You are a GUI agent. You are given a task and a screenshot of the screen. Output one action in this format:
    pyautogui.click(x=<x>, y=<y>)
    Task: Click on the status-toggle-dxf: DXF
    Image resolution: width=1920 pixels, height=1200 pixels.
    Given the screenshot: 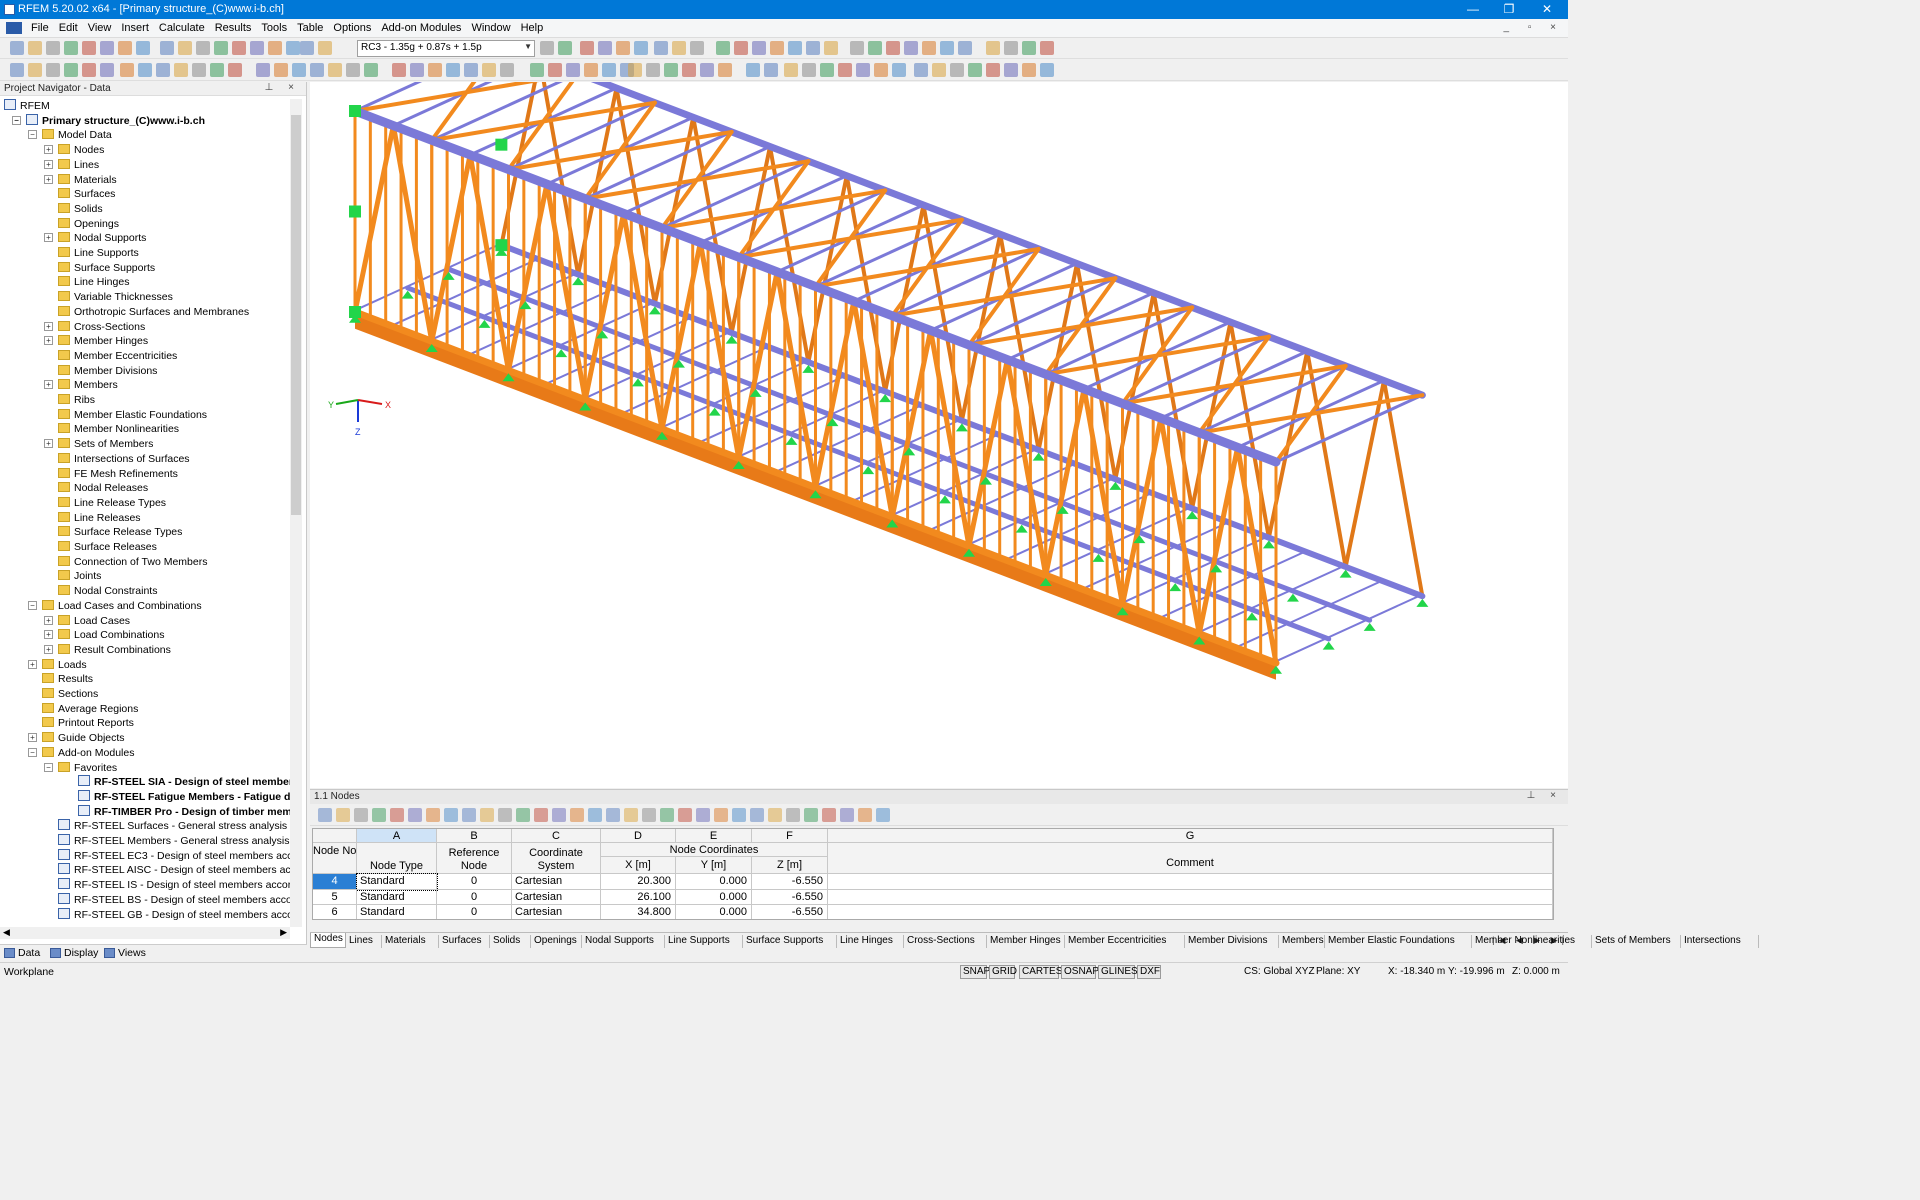 What is the action you would take?
    pyautogui.click(x=1149, y=972)
    